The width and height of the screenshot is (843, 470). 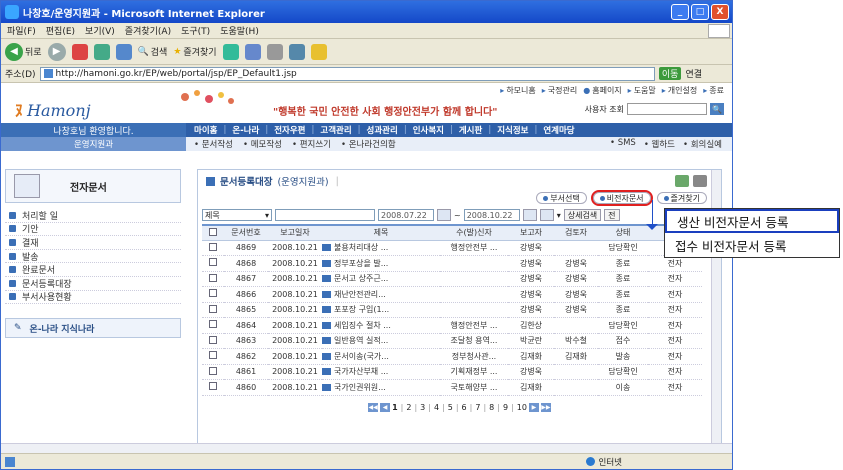 I want to click on nav-email: 전자우편, so click(x=289, y=130).